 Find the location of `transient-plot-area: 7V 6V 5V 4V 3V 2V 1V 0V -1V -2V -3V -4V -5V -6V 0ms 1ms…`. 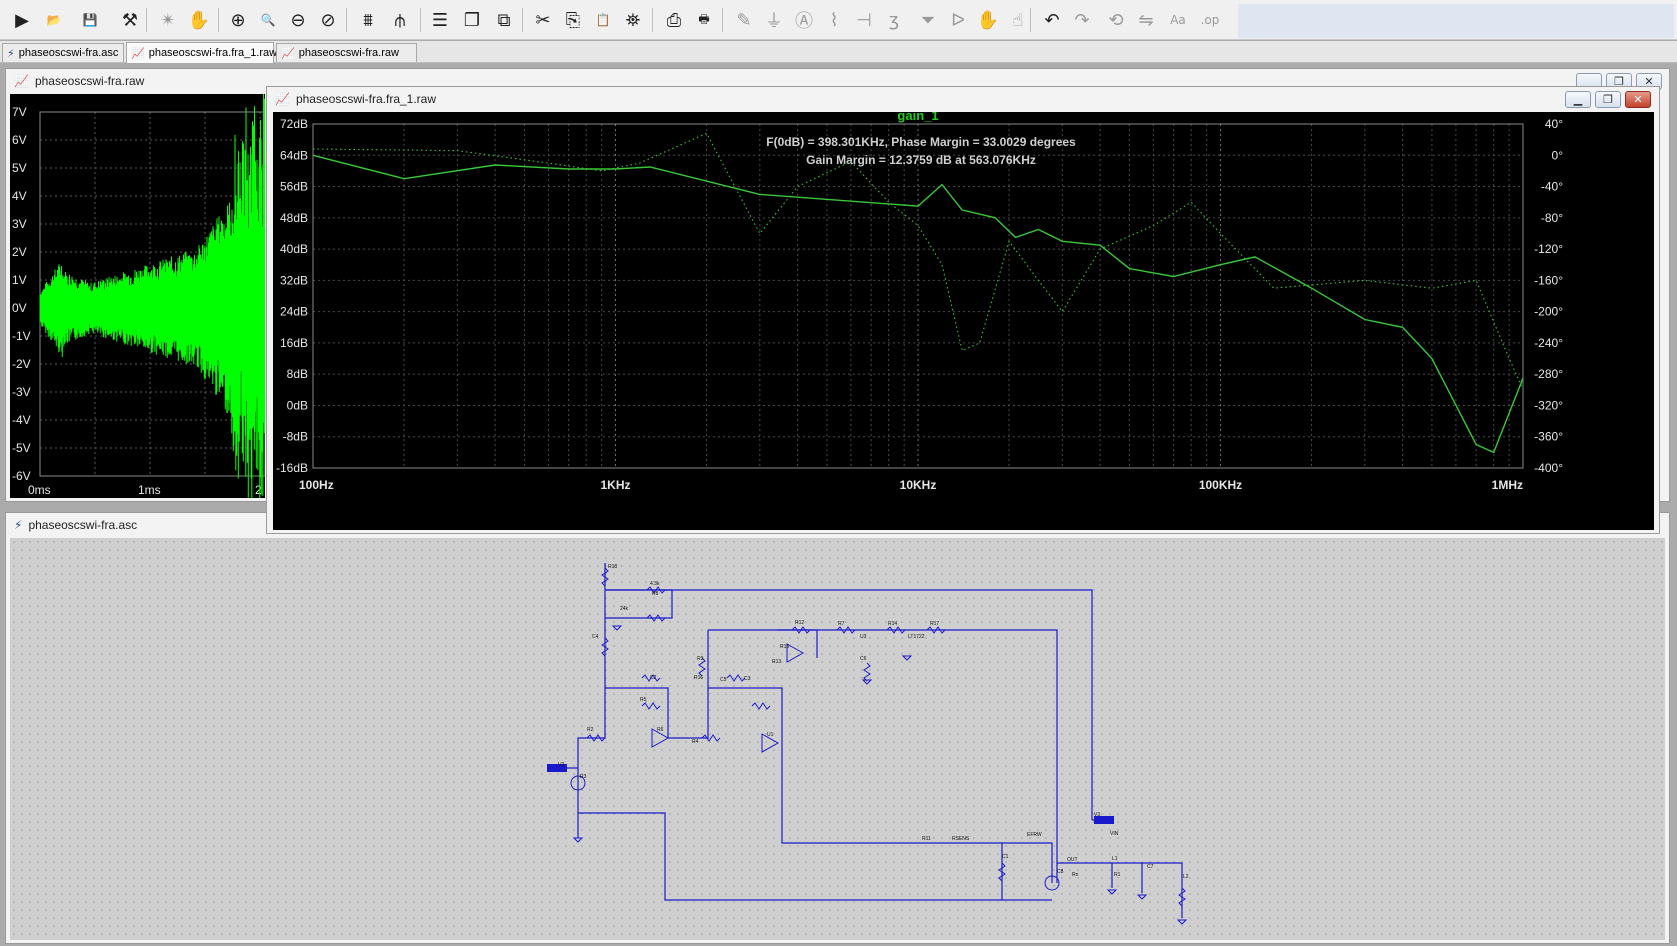

transient-plot-area: 7V 6V 5V 4V 3V 2V 1V 0V -1V -2V -3V -4V -5V -6V 0ms 1ms… is located at coordinates (138, 295).